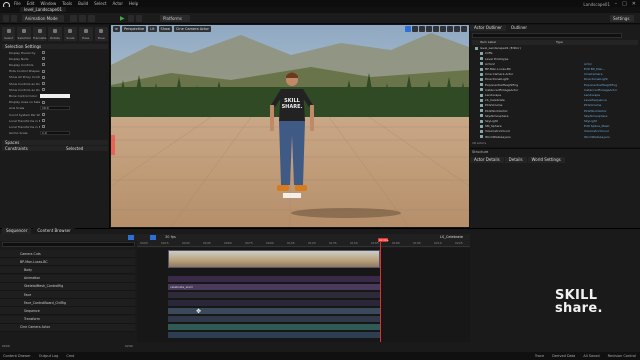 The width and height of the screenshot is (640, 360). Describe the element at coordinates (67, 262) in the screenshot. I see `sequencer-track: BP-Man-Lucas-BC` at that location.